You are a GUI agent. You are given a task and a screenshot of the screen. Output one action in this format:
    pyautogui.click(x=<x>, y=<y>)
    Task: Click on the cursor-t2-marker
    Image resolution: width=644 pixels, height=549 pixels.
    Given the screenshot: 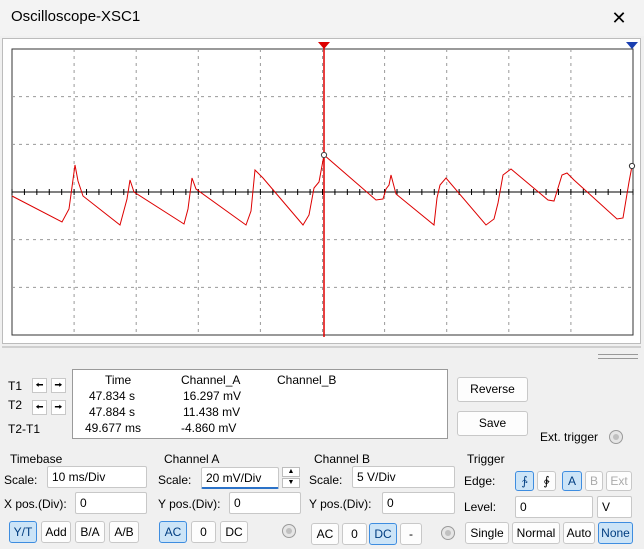 What is the action you would take?
    pyautogui.click(x=632, y=166)
    